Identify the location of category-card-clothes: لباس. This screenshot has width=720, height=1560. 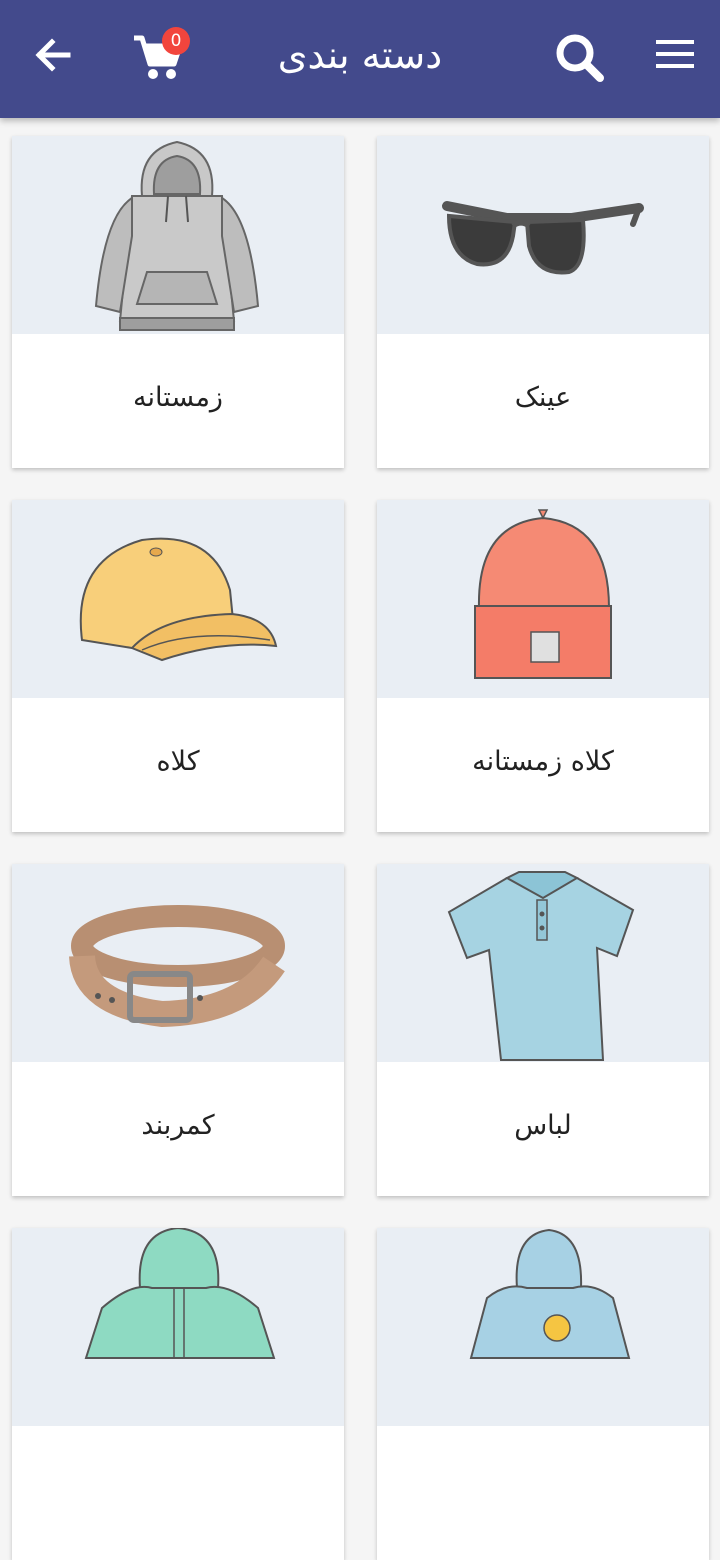
(543, 1030).